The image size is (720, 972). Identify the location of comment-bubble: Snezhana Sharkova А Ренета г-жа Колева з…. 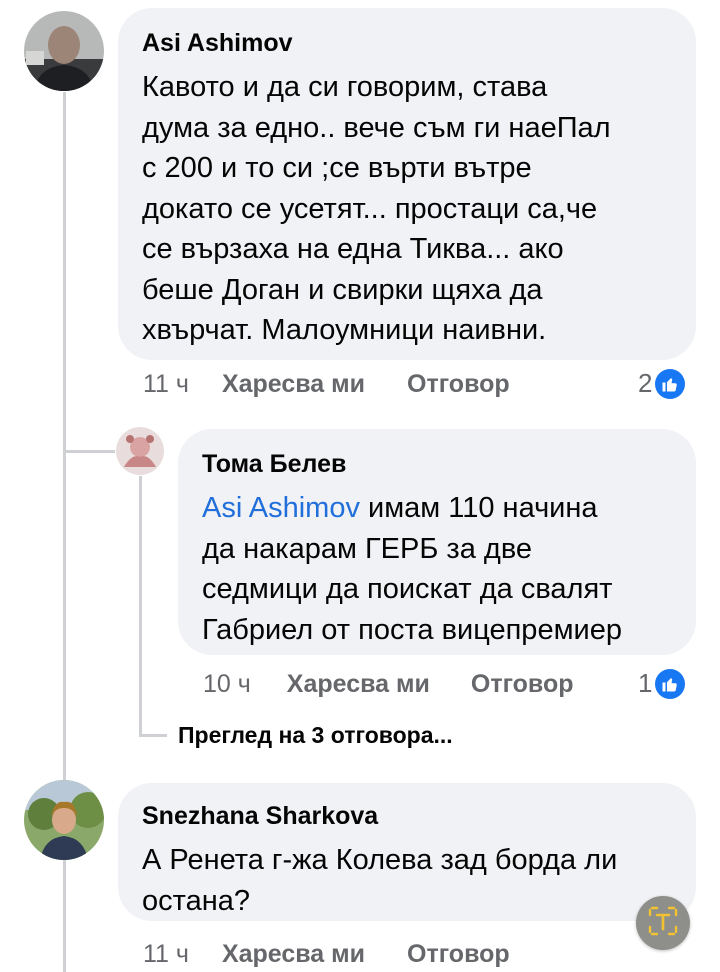
(407, 852).